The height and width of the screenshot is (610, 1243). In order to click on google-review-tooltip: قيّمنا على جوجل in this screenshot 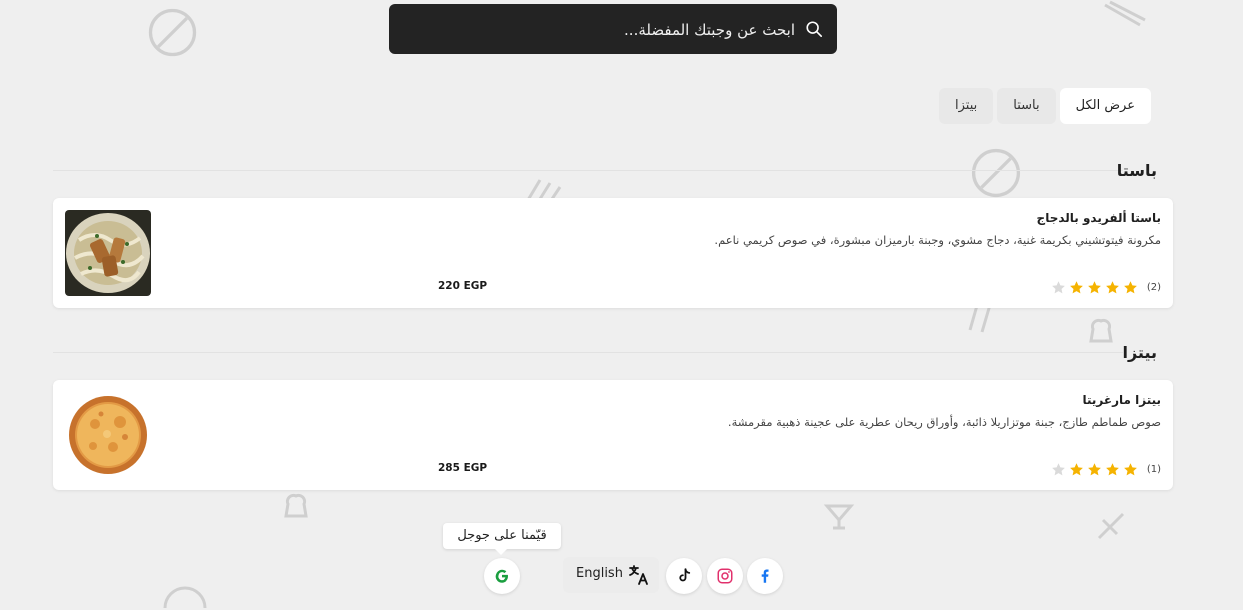, I will do `click(502, 539)`.